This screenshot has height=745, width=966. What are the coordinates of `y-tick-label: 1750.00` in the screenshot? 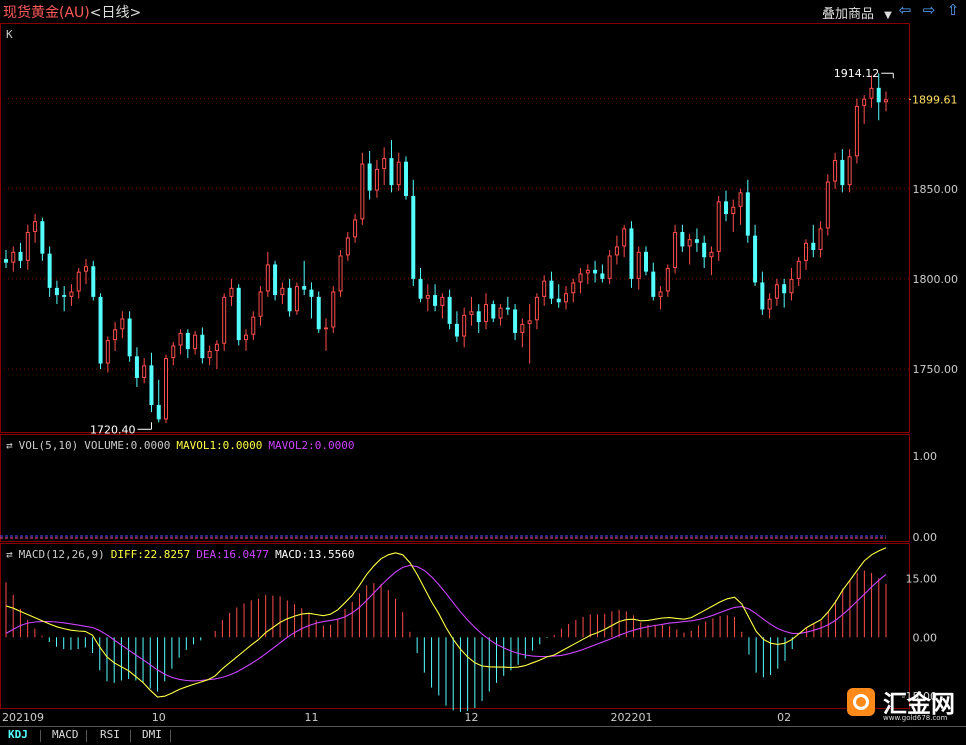 It's located at (936, 369).